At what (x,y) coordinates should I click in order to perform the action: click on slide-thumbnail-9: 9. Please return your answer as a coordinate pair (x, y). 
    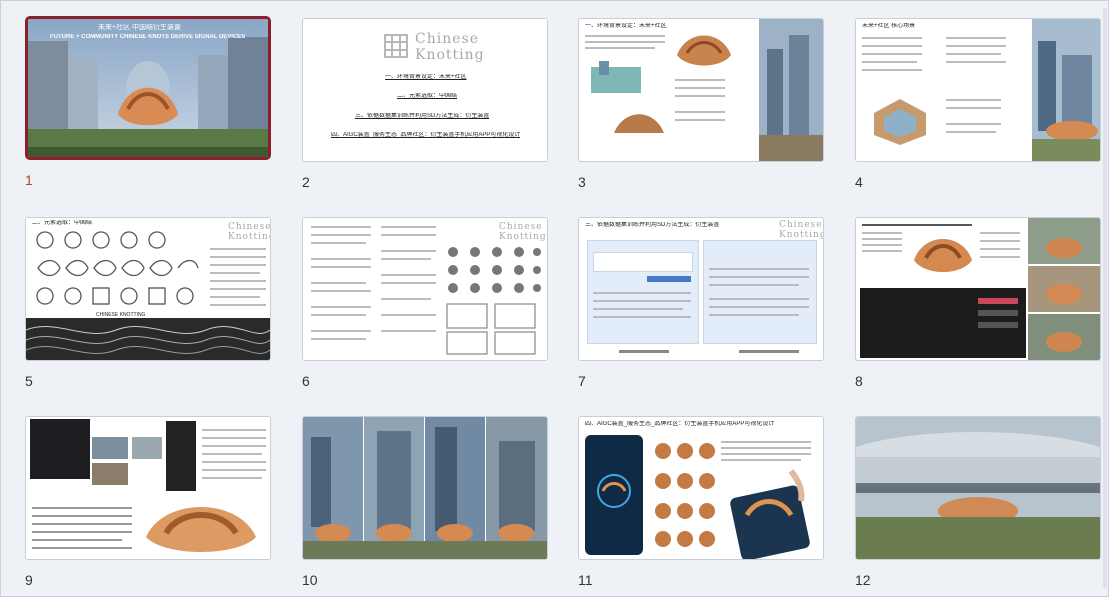
    Looking at the image, I should click on (149, 502).